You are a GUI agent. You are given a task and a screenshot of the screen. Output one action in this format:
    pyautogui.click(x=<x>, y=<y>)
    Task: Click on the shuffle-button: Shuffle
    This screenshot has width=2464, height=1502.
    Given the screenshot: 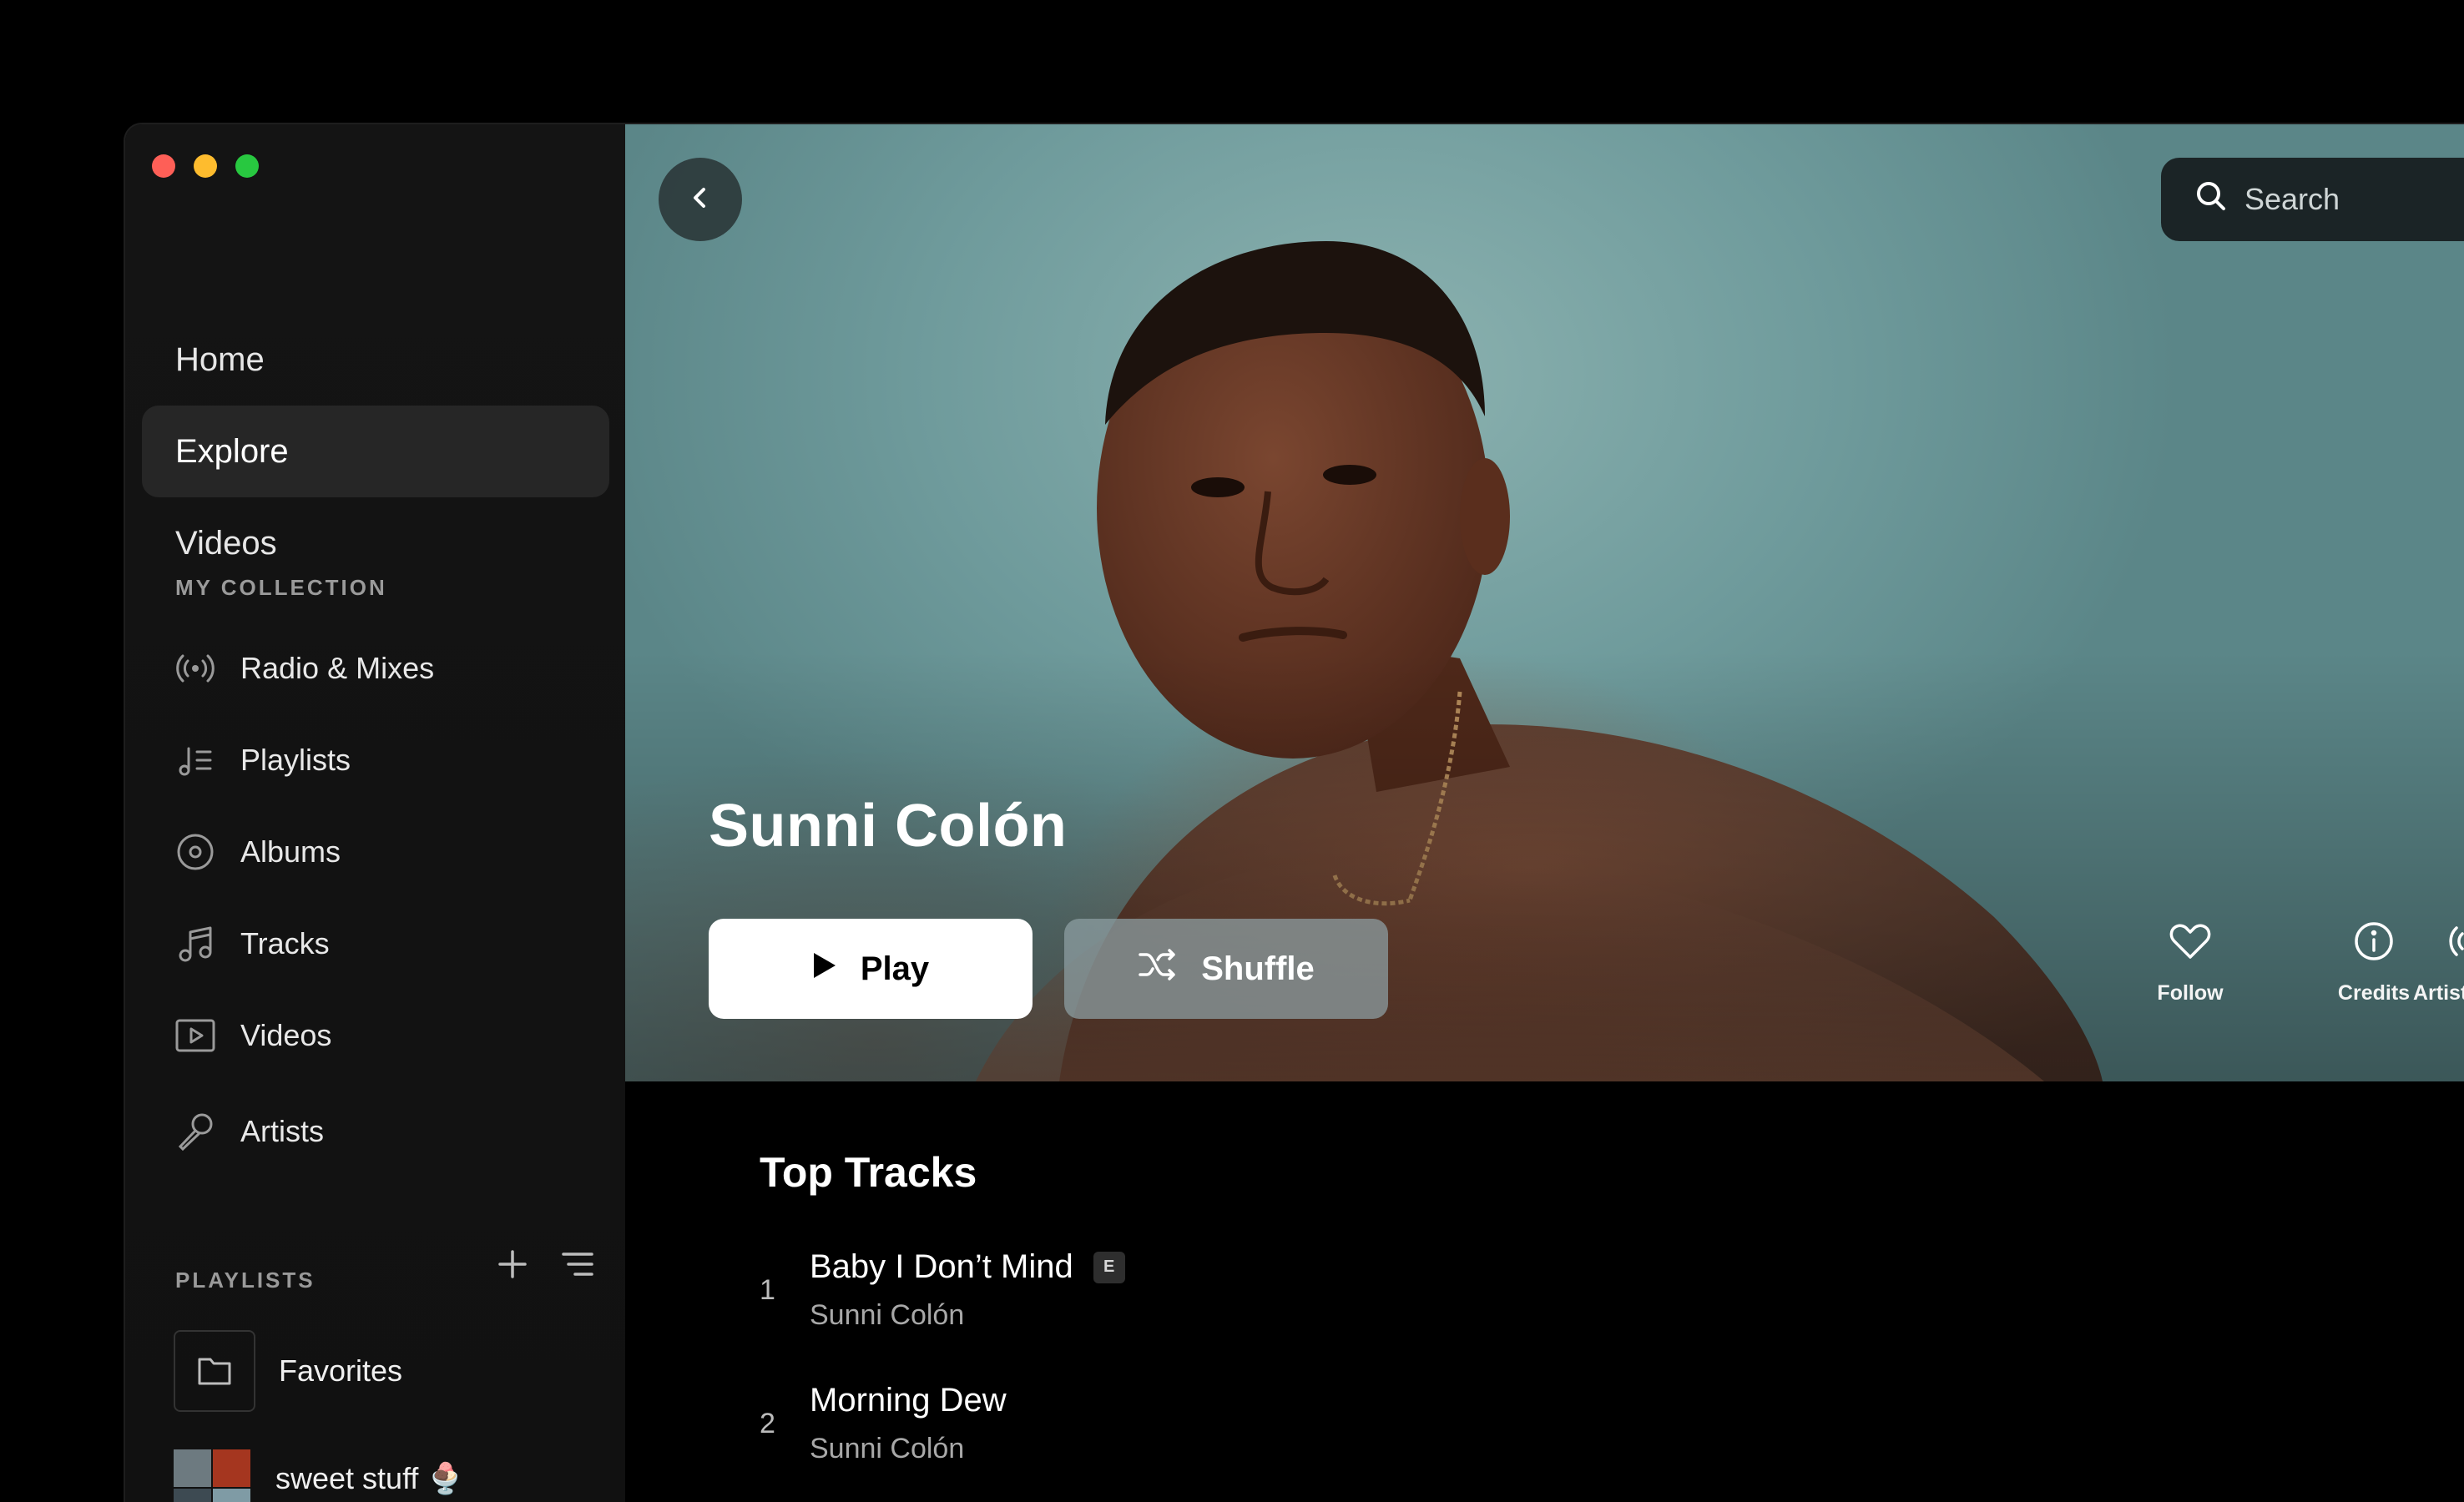 What is the action you would take?
    pyautogui.click(x=1226, y=969)
    